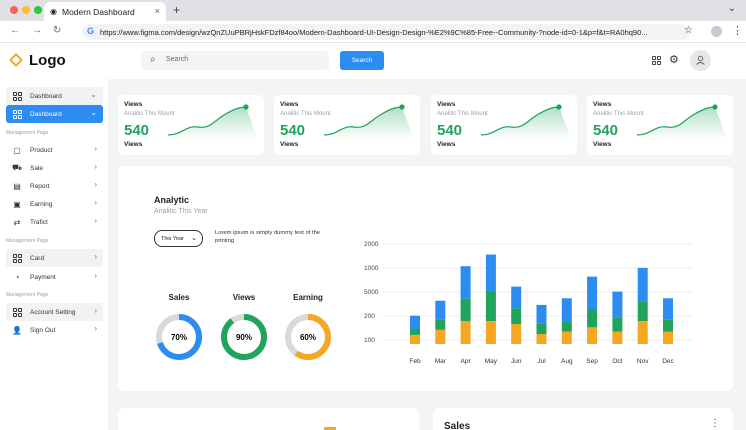 Image resolution: width=746 pixels, height=430 pixels. Describe the element at coordinates (688, 30) in the screenshot. I see `bookmark-star-icon: ☆` at that location.